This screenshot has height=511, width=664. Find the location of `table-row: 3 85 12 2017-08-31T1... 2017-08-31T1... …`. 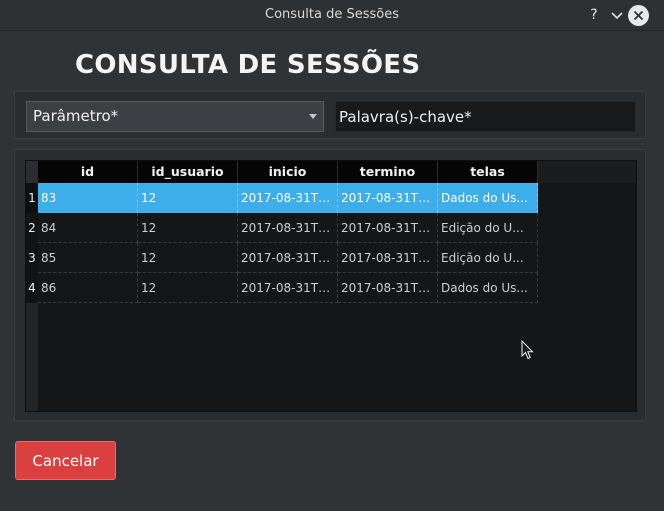

table-row: 3 85 12 2017-08-31T1... 2017-08-31T1... … is located at coordinates (282, 258).